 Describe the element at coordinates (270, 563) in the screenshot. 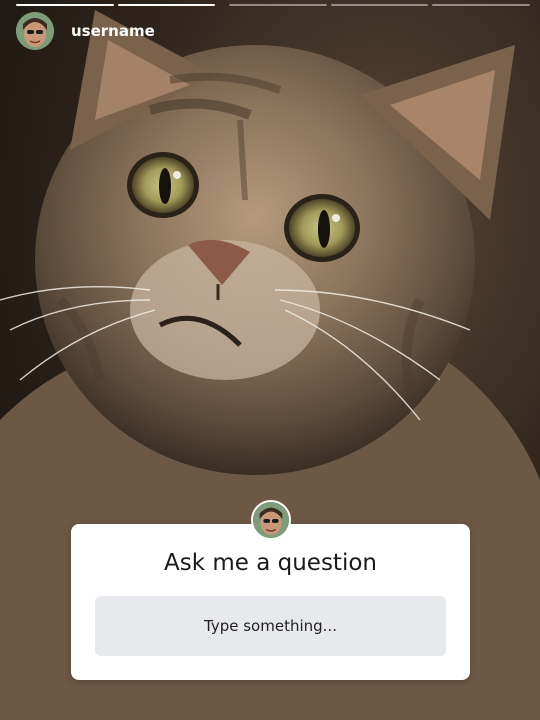

I see `question-title: Ask me a question` at that location.